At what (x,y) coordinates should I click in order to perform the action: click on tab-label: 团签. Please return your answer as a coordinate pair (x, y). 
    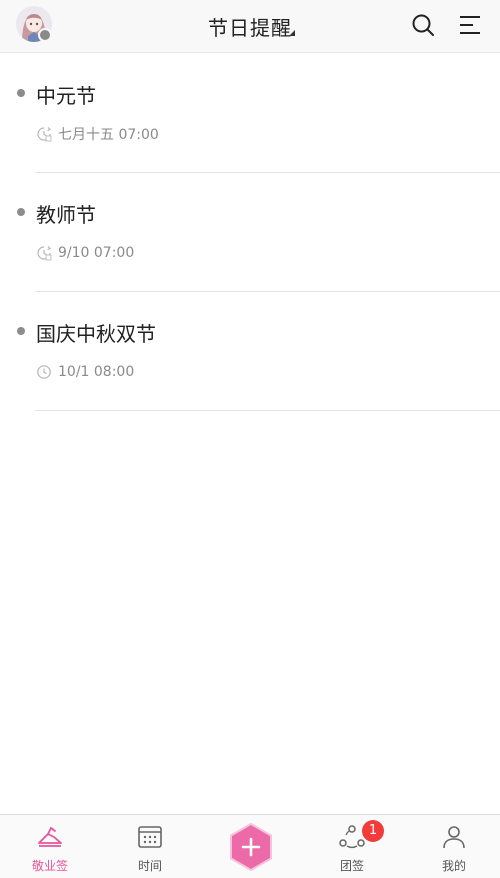
    Looking at the image, I should click on (351, 866).